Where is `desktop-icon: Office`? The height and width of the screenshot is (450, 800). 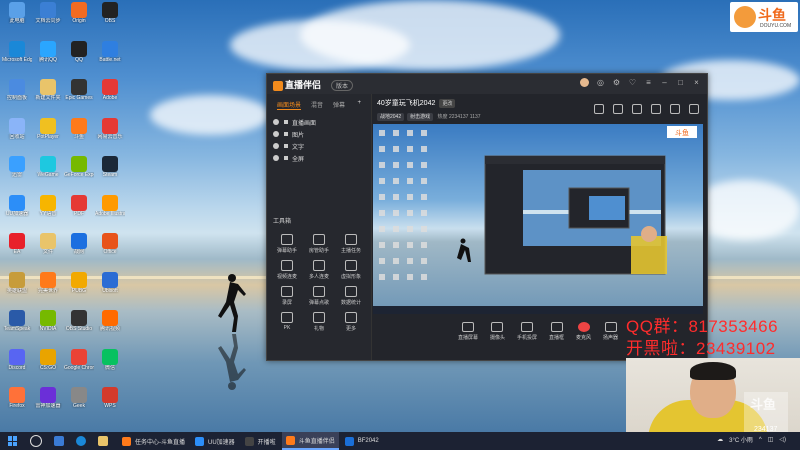 desktop-icon: Office is located at coordinates (110, 250).